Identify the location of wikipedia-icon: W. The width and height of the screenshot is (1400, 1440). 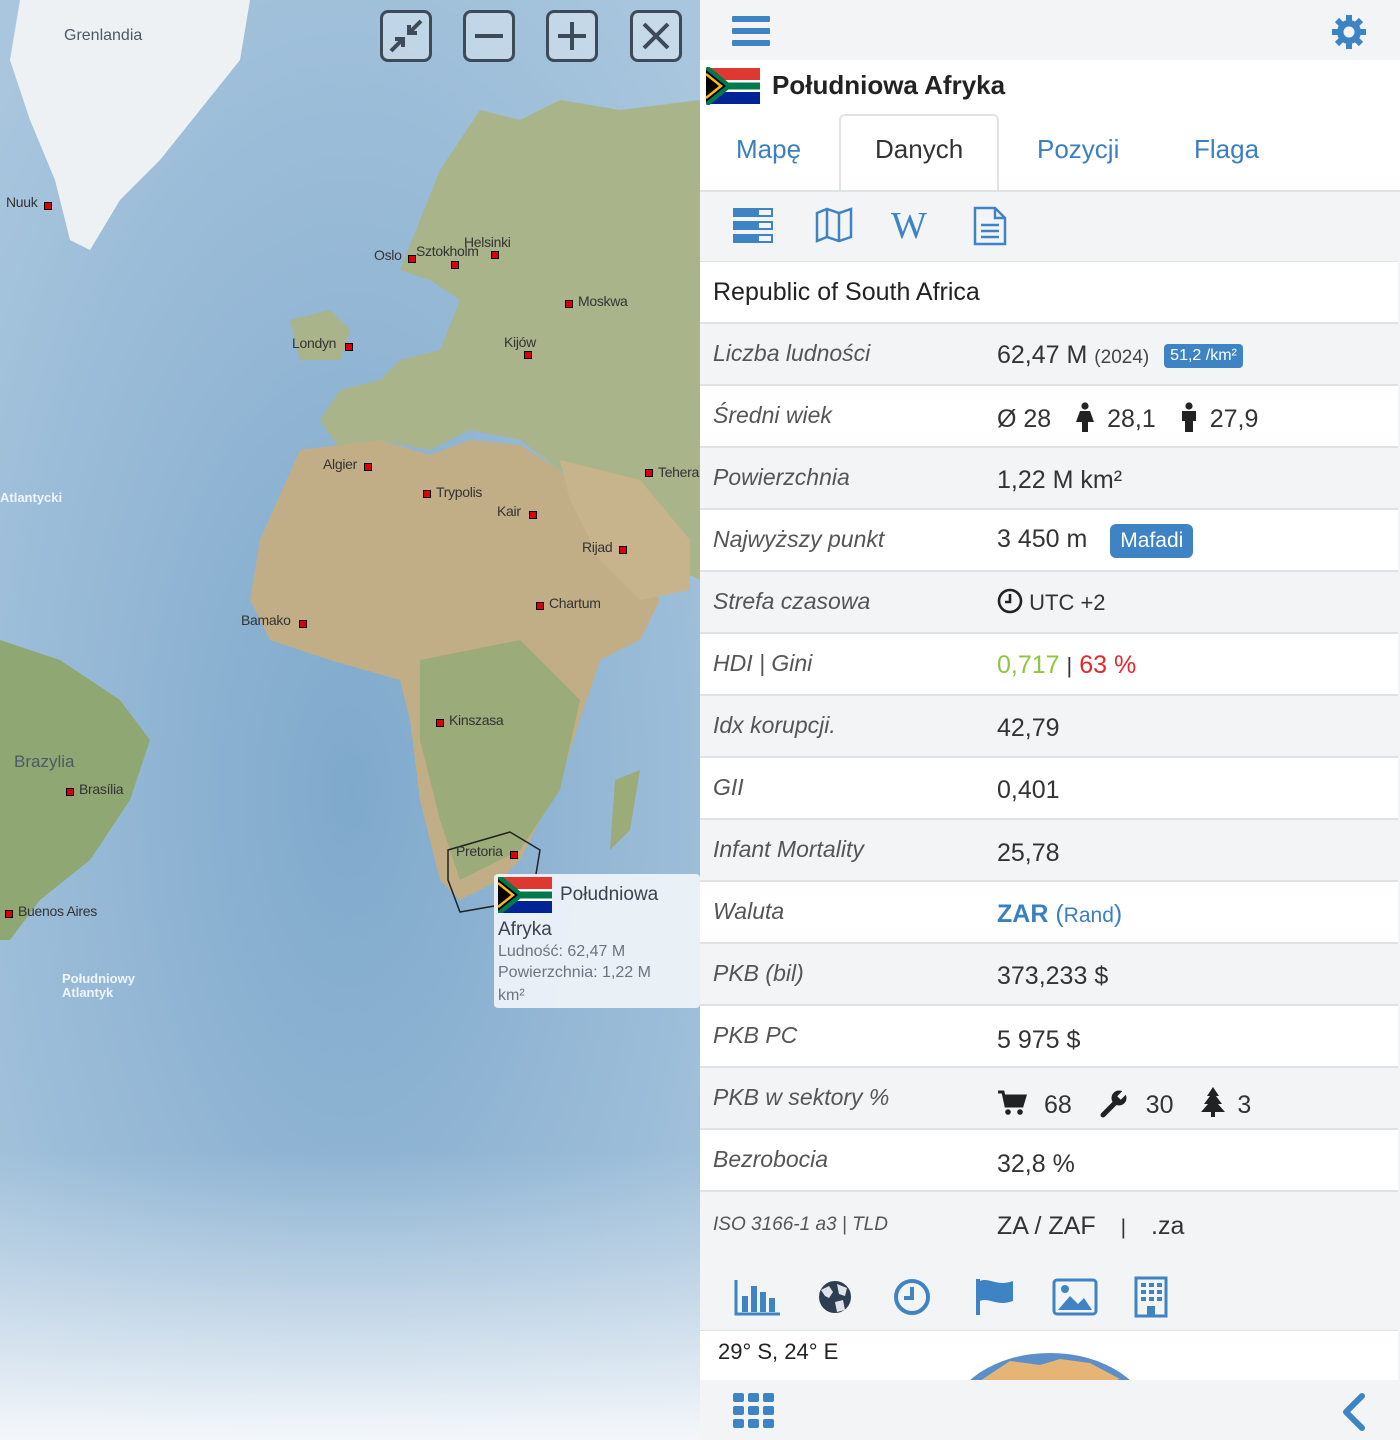
(909, 226).